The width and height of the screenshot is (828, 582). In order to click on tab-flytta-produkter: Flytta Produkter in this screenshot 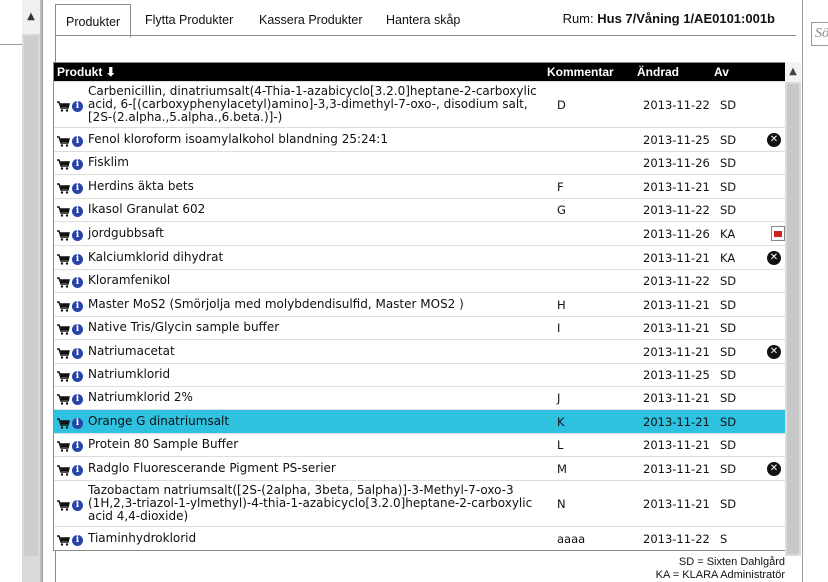, I will do `click(189, 20)`.